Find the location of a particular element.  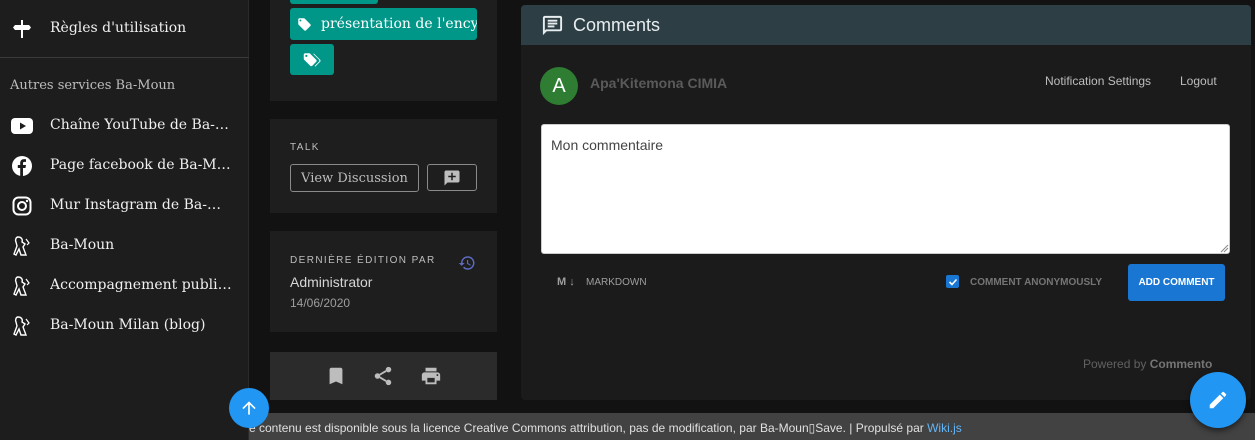

sidebar-item-label: Ba-Moun Milan (blog) is located at coordinates (128, 325).